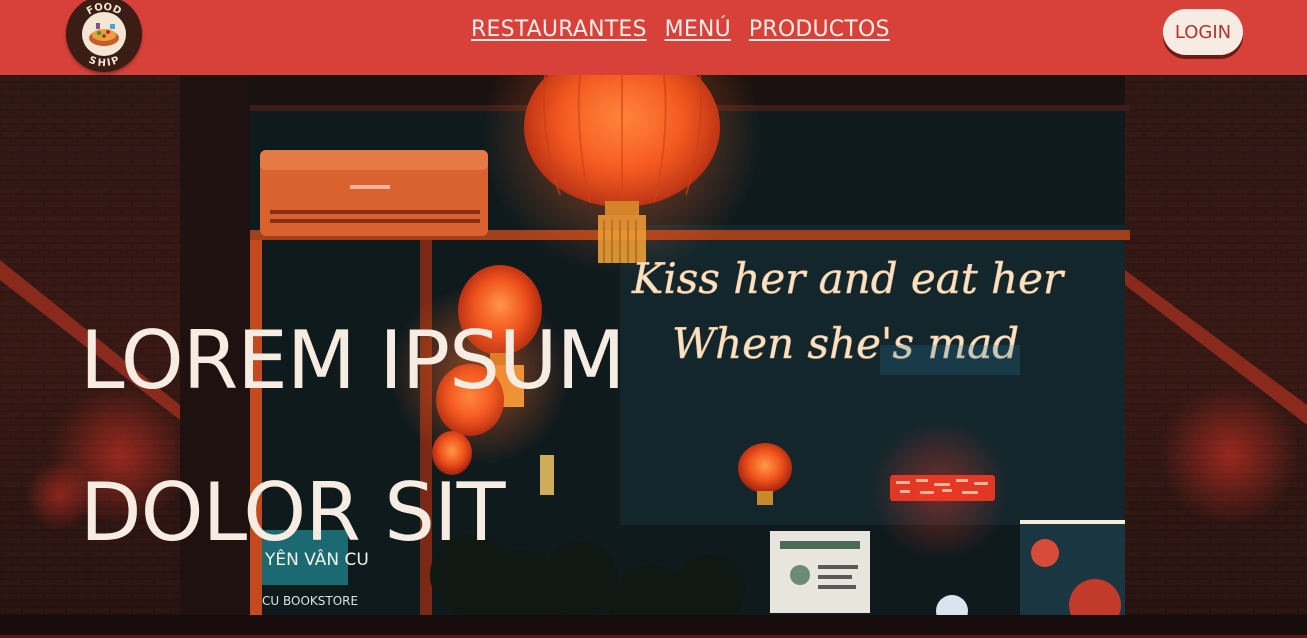 The image size is (1307, 638). What do you see at coordinates (819, 29) in the screenshot?
I see `nav-link-productos: PRODUCTOS` at bounding box center [819, 29].